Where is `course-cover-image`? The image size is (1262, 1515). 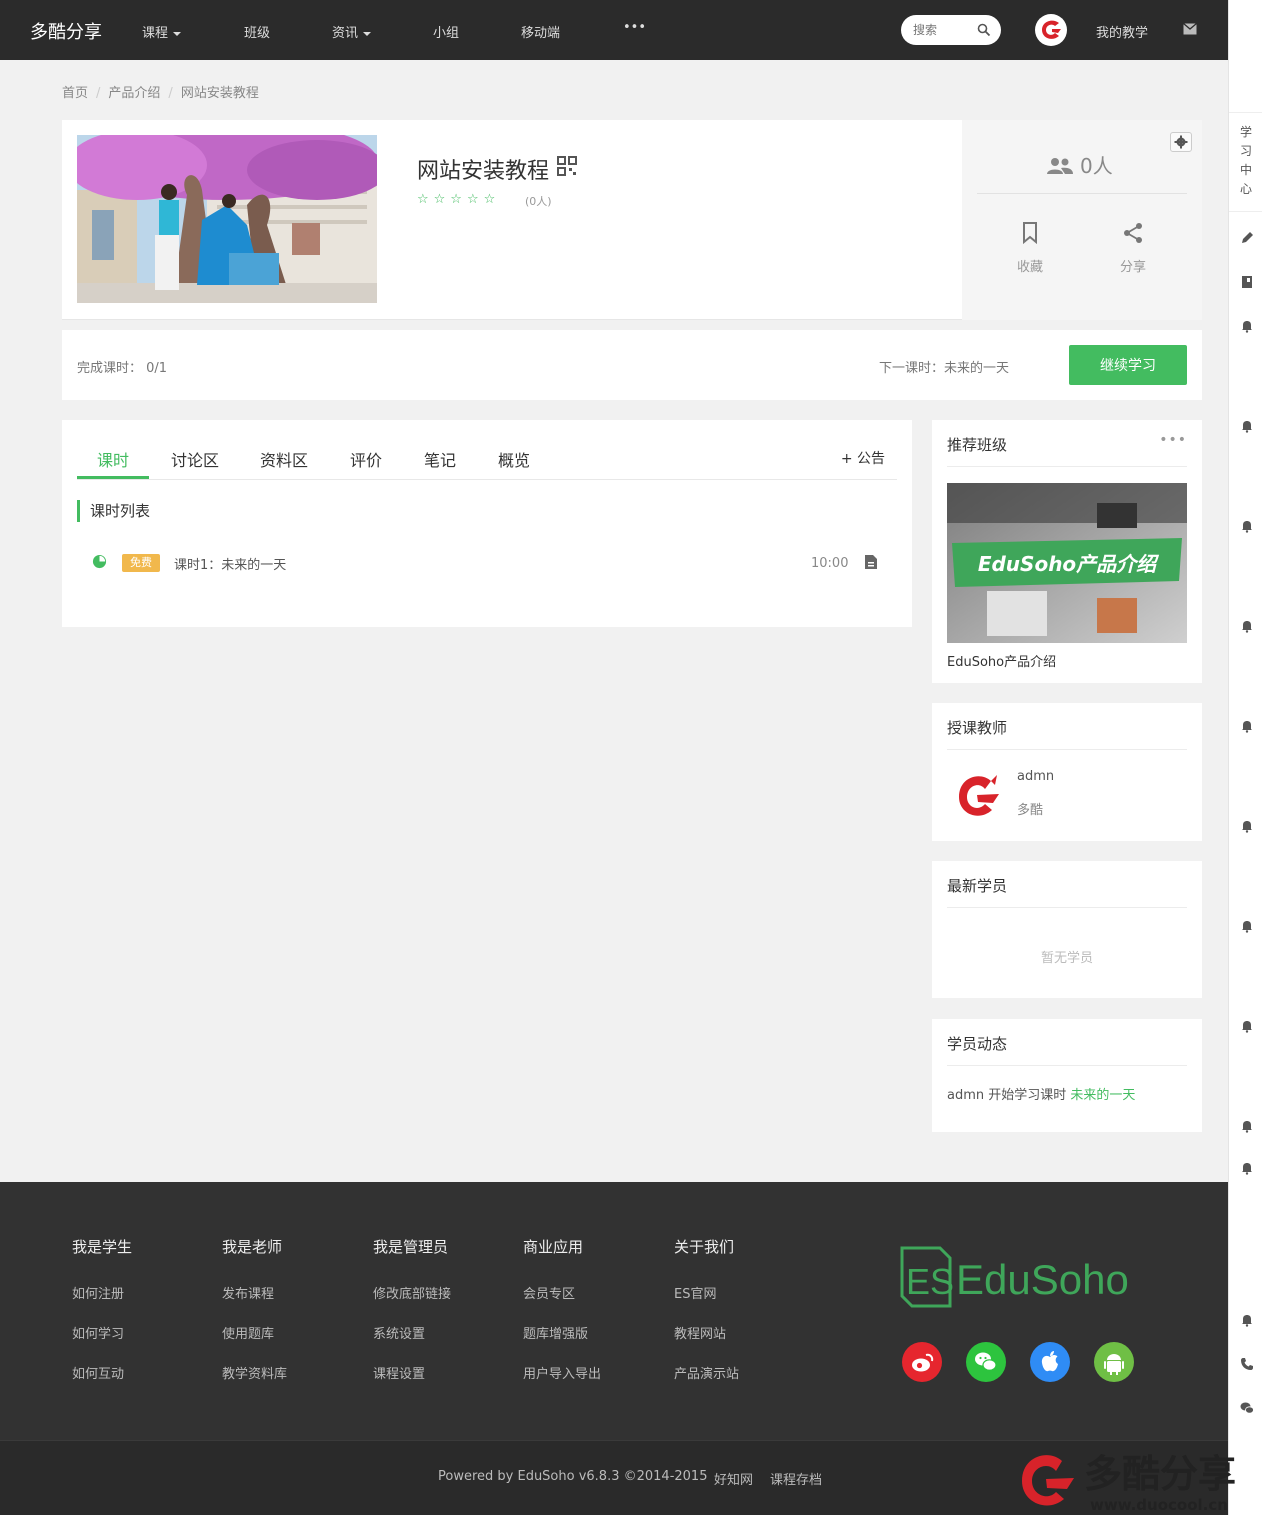 course-cover-image is located at coordinates (227, 219).